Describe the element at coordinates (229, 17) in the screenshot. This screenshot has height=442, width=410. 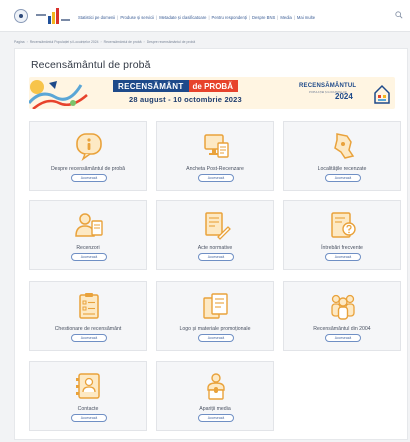
I see `nav-item-respondents: Pentru respondenți` at that location.